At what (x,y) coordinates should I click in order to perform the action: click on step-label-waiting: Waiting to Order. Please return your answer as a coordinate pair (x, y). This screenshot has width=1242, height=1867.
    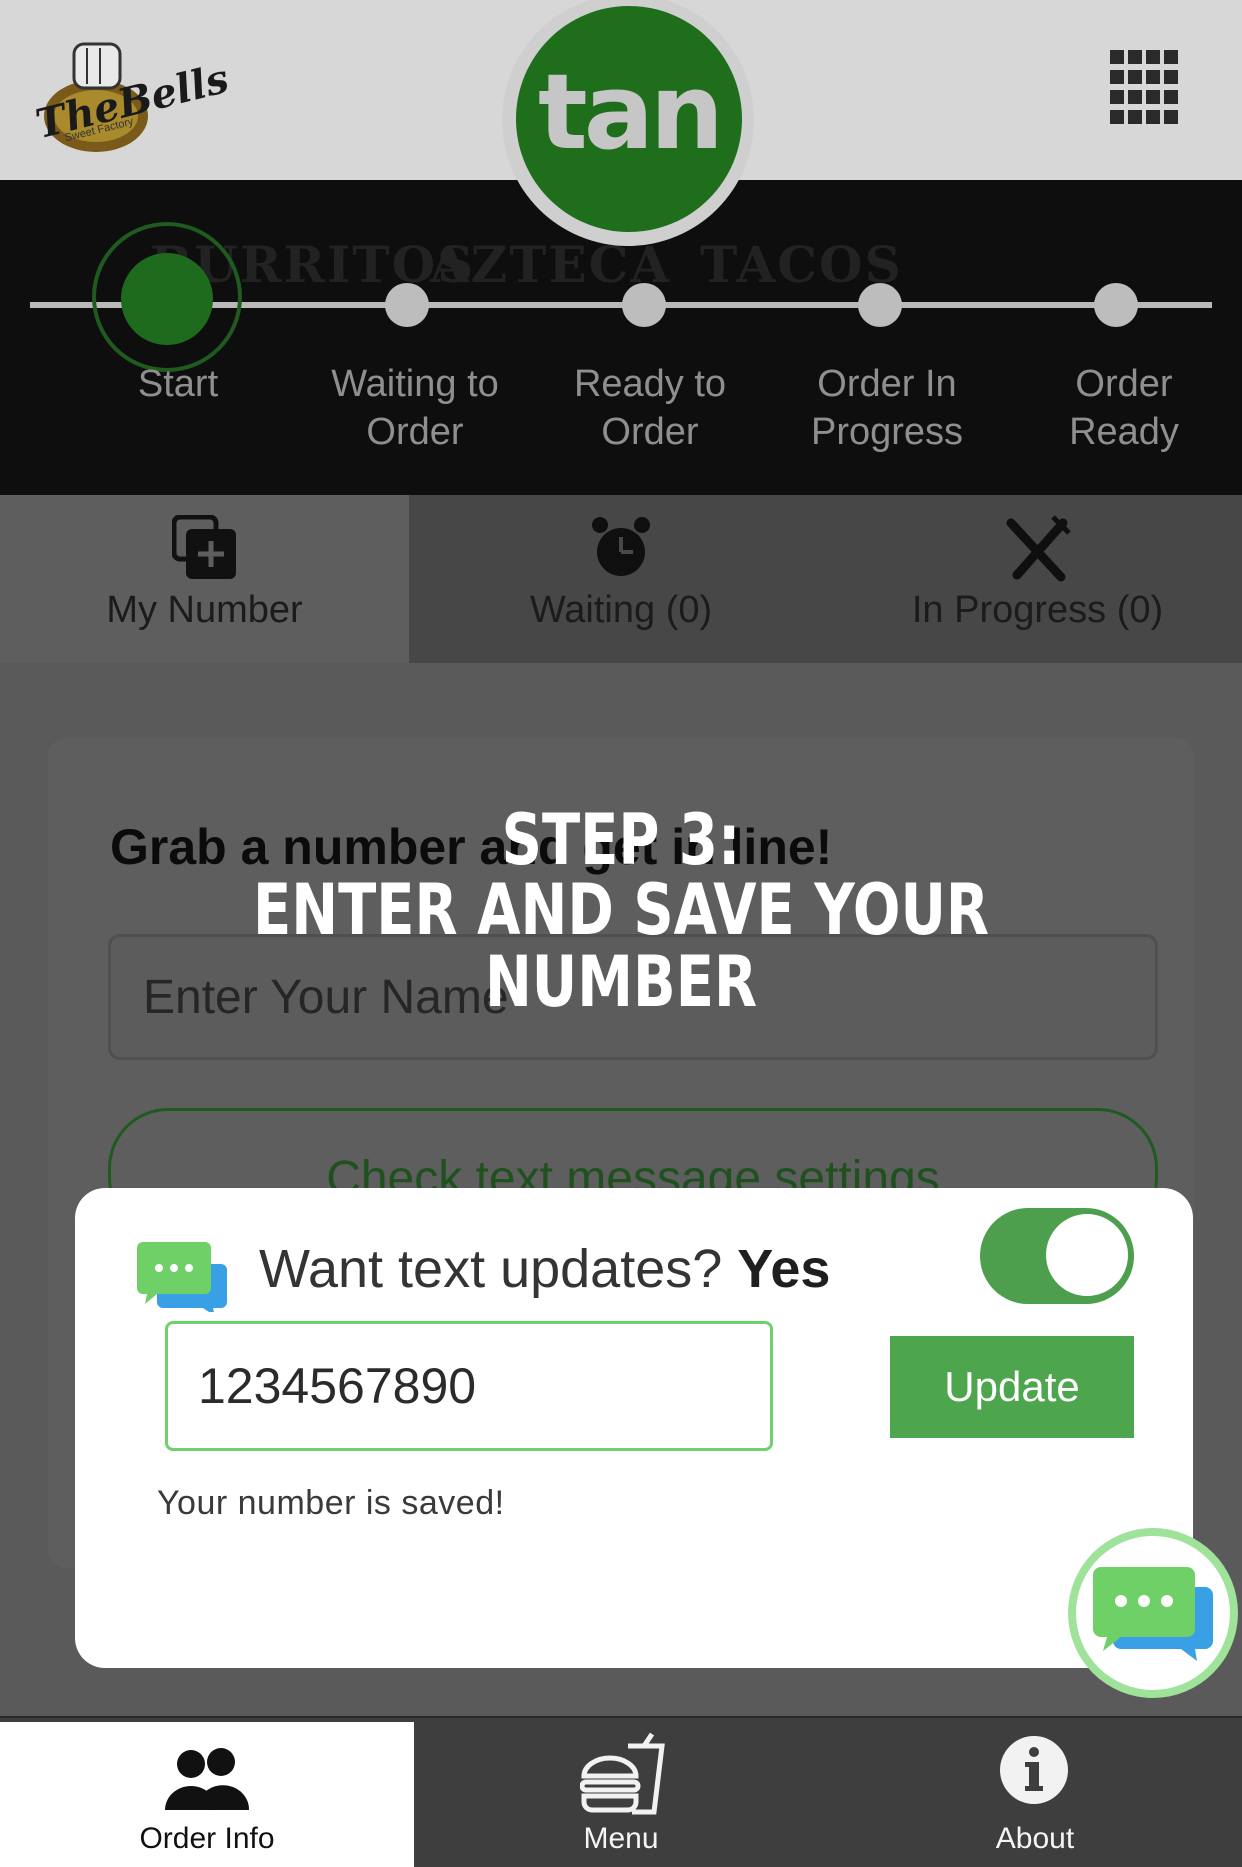
    Looking at the image, I should click on (415, 408).